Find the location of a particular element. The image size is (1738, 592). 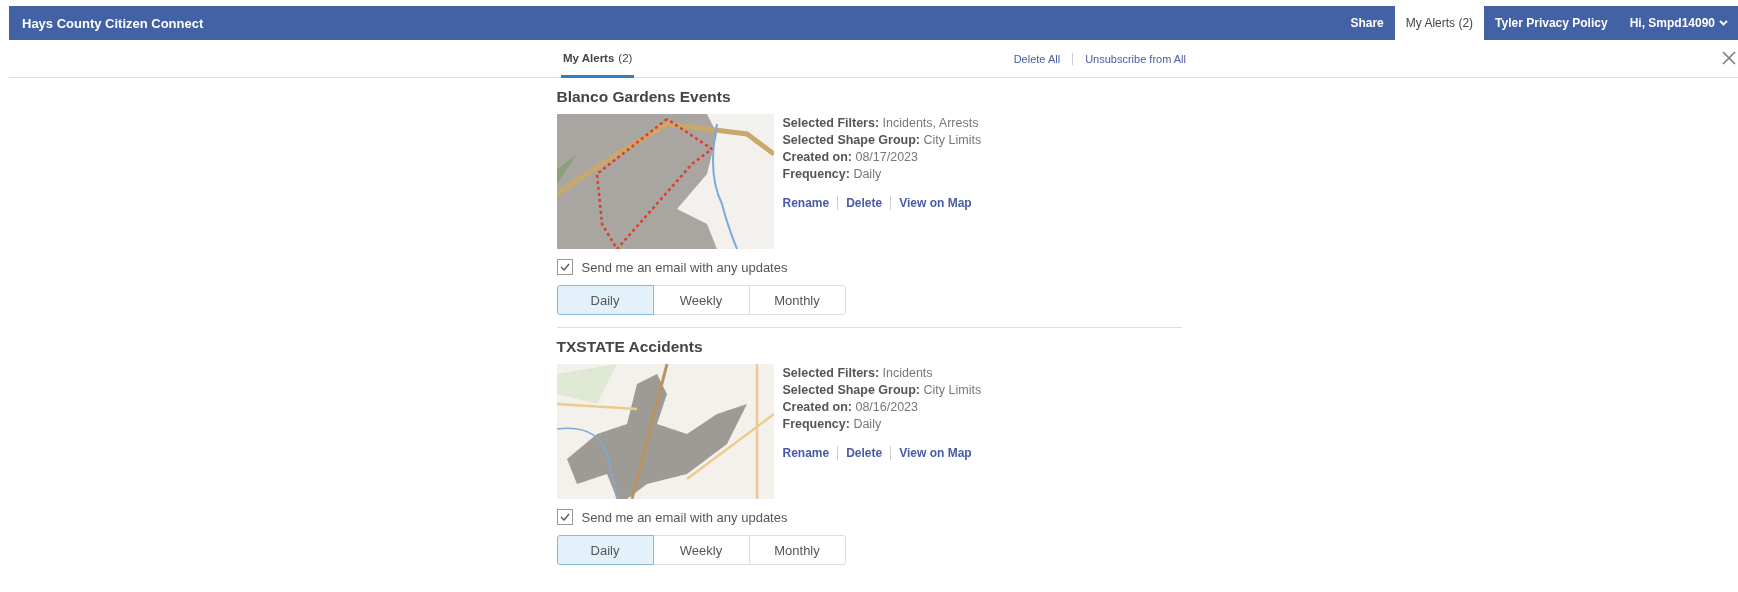

close-icon is located at coordinates (1729, 58).